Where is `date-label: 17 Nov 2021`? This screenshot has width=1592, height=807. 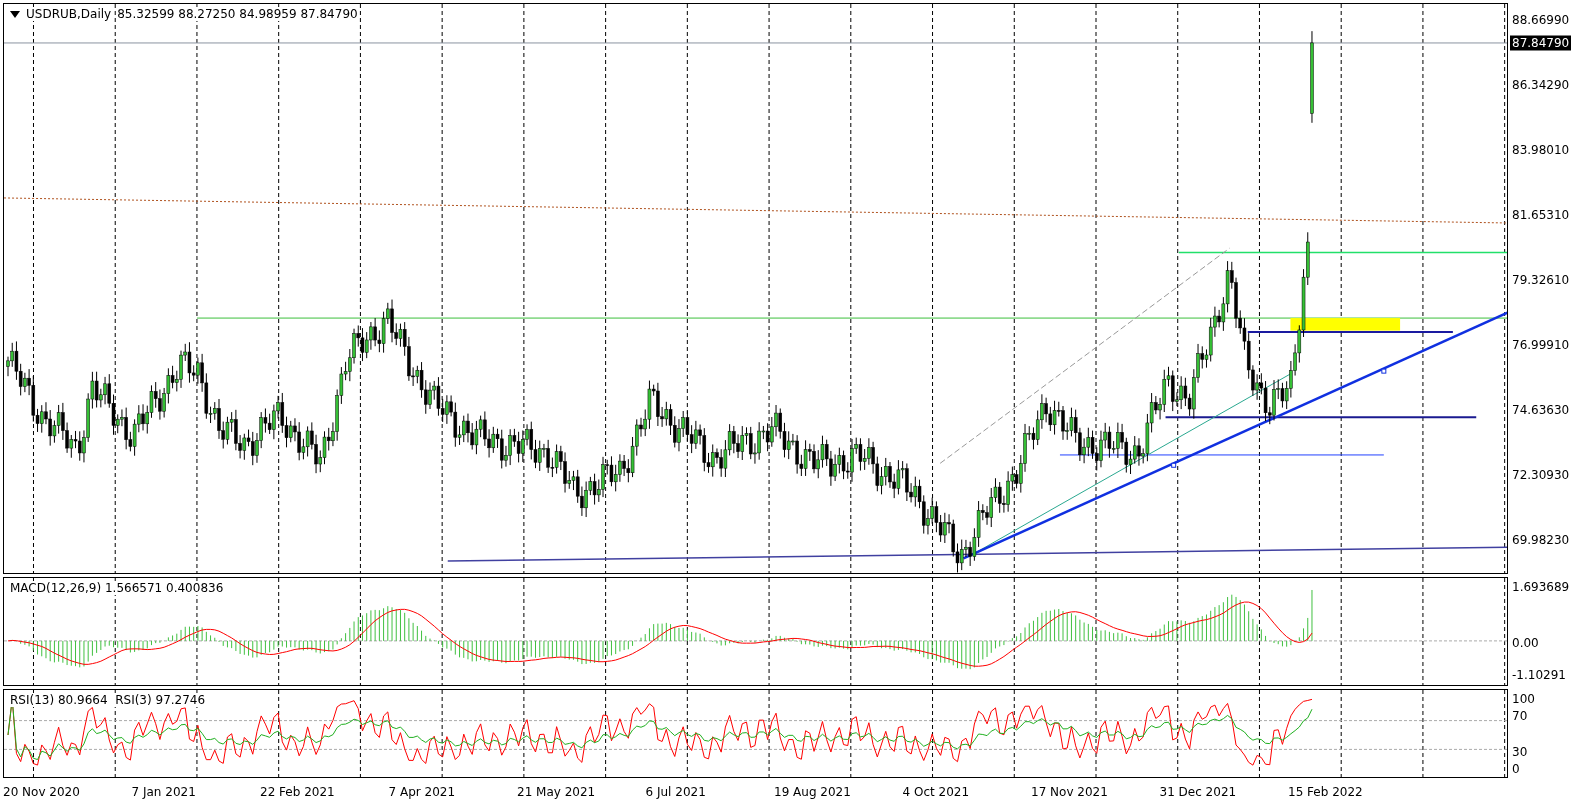
date-label: 17 Nov 2021 is located at coordinates (1069, 792).